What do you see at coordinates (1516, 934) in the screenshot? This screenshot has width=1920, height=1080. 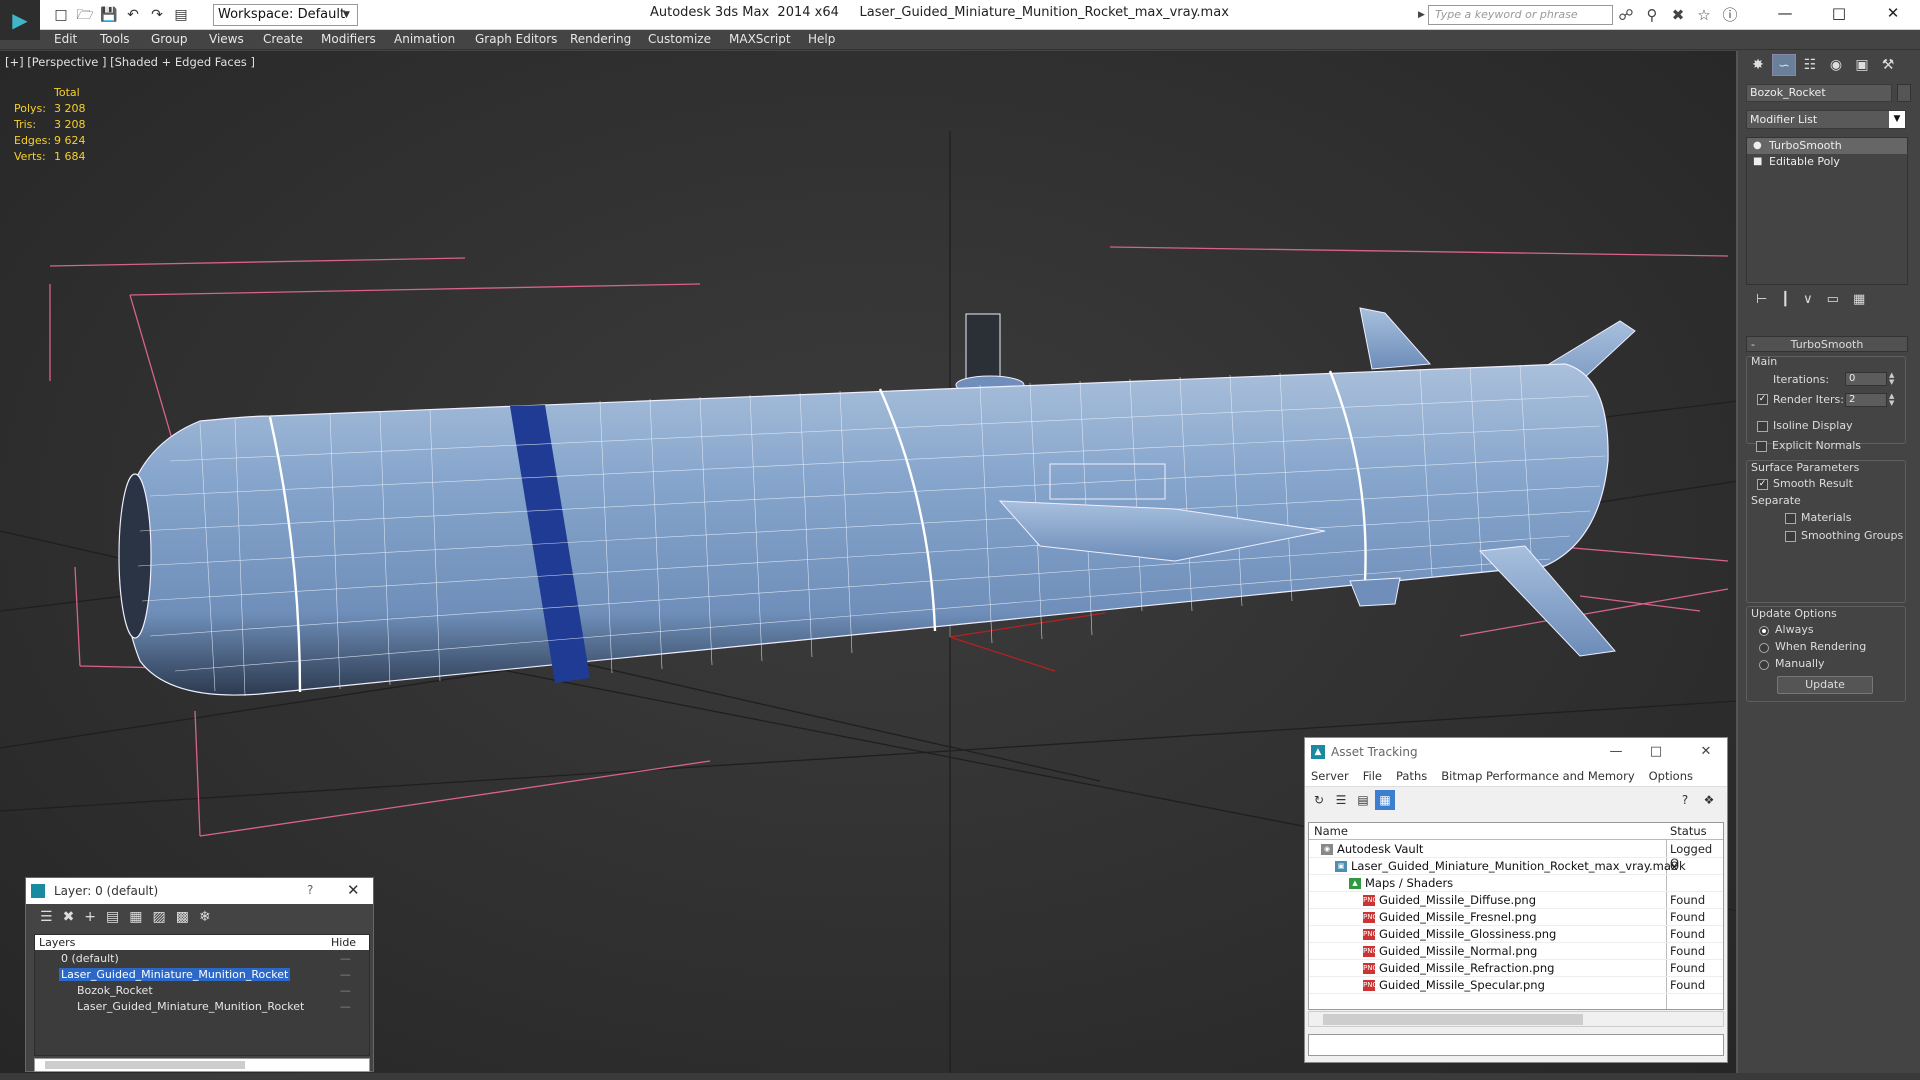 I see `table-row: PNG Guided_Missile_Glossiness.png Found` at bounding box center [1516, 934].